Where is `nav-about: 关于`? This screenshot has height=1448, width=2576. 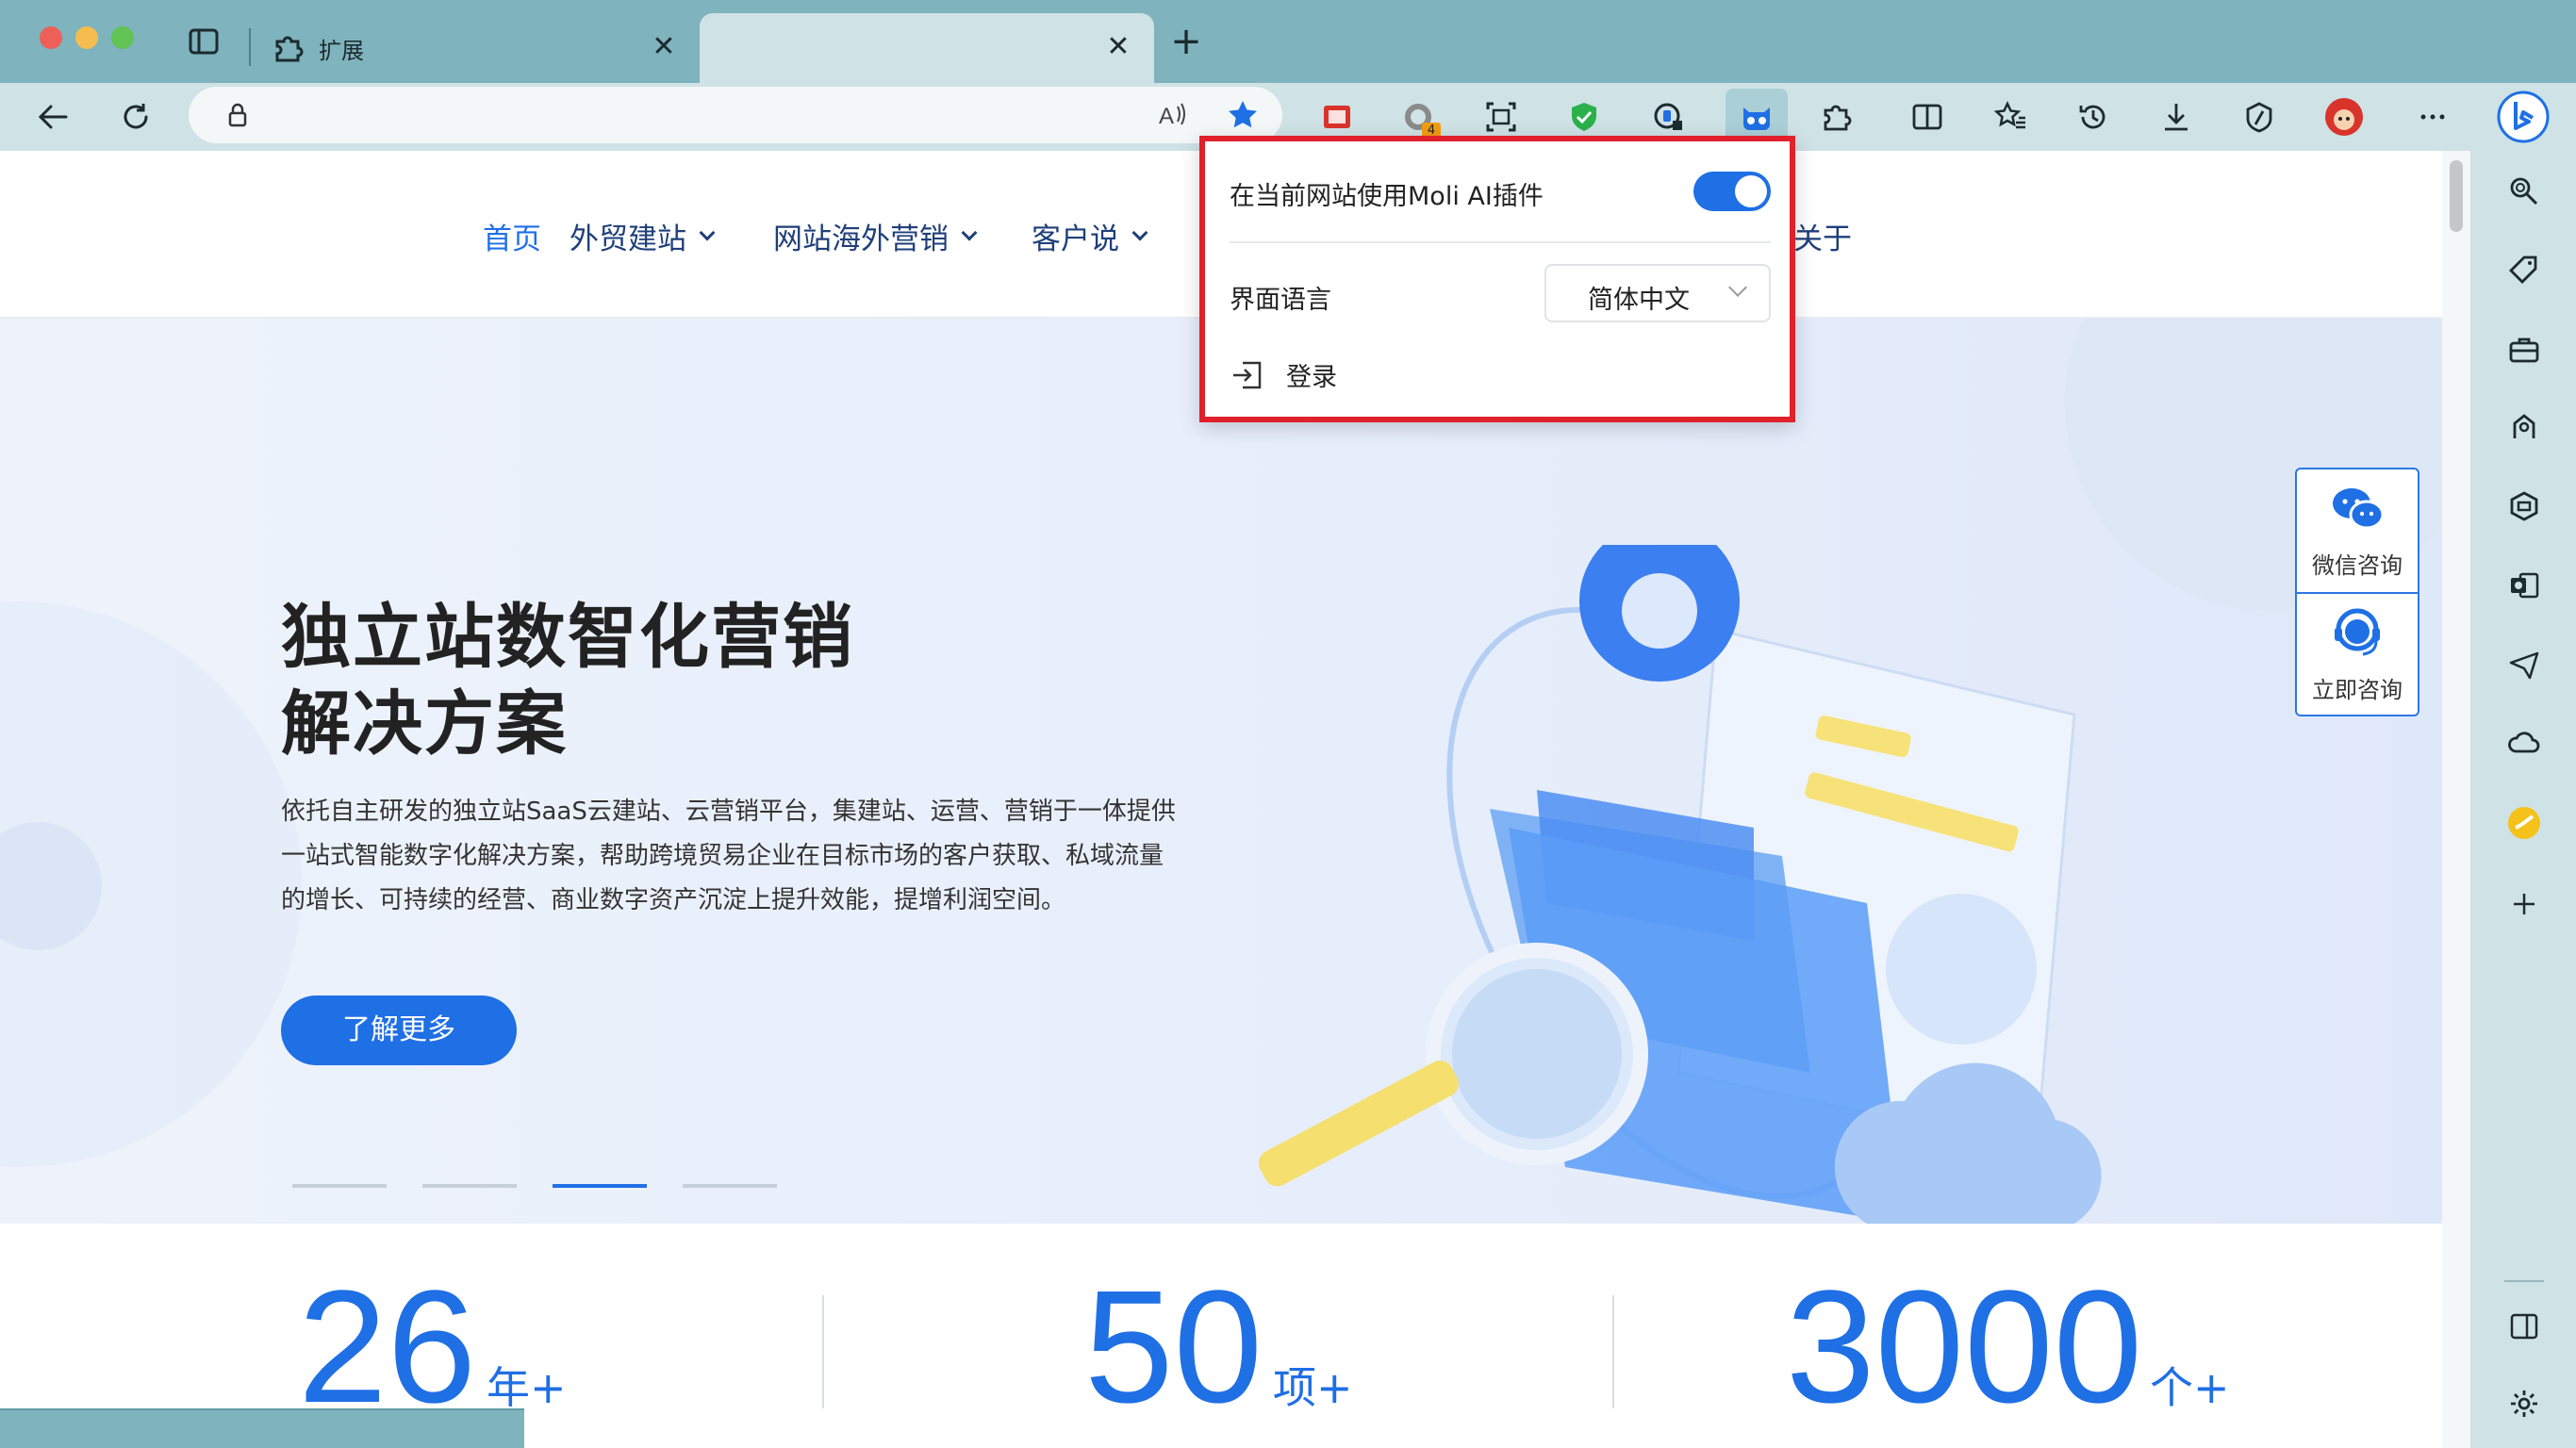 nav-about: 关于 is located at coordinates (1822, 236).